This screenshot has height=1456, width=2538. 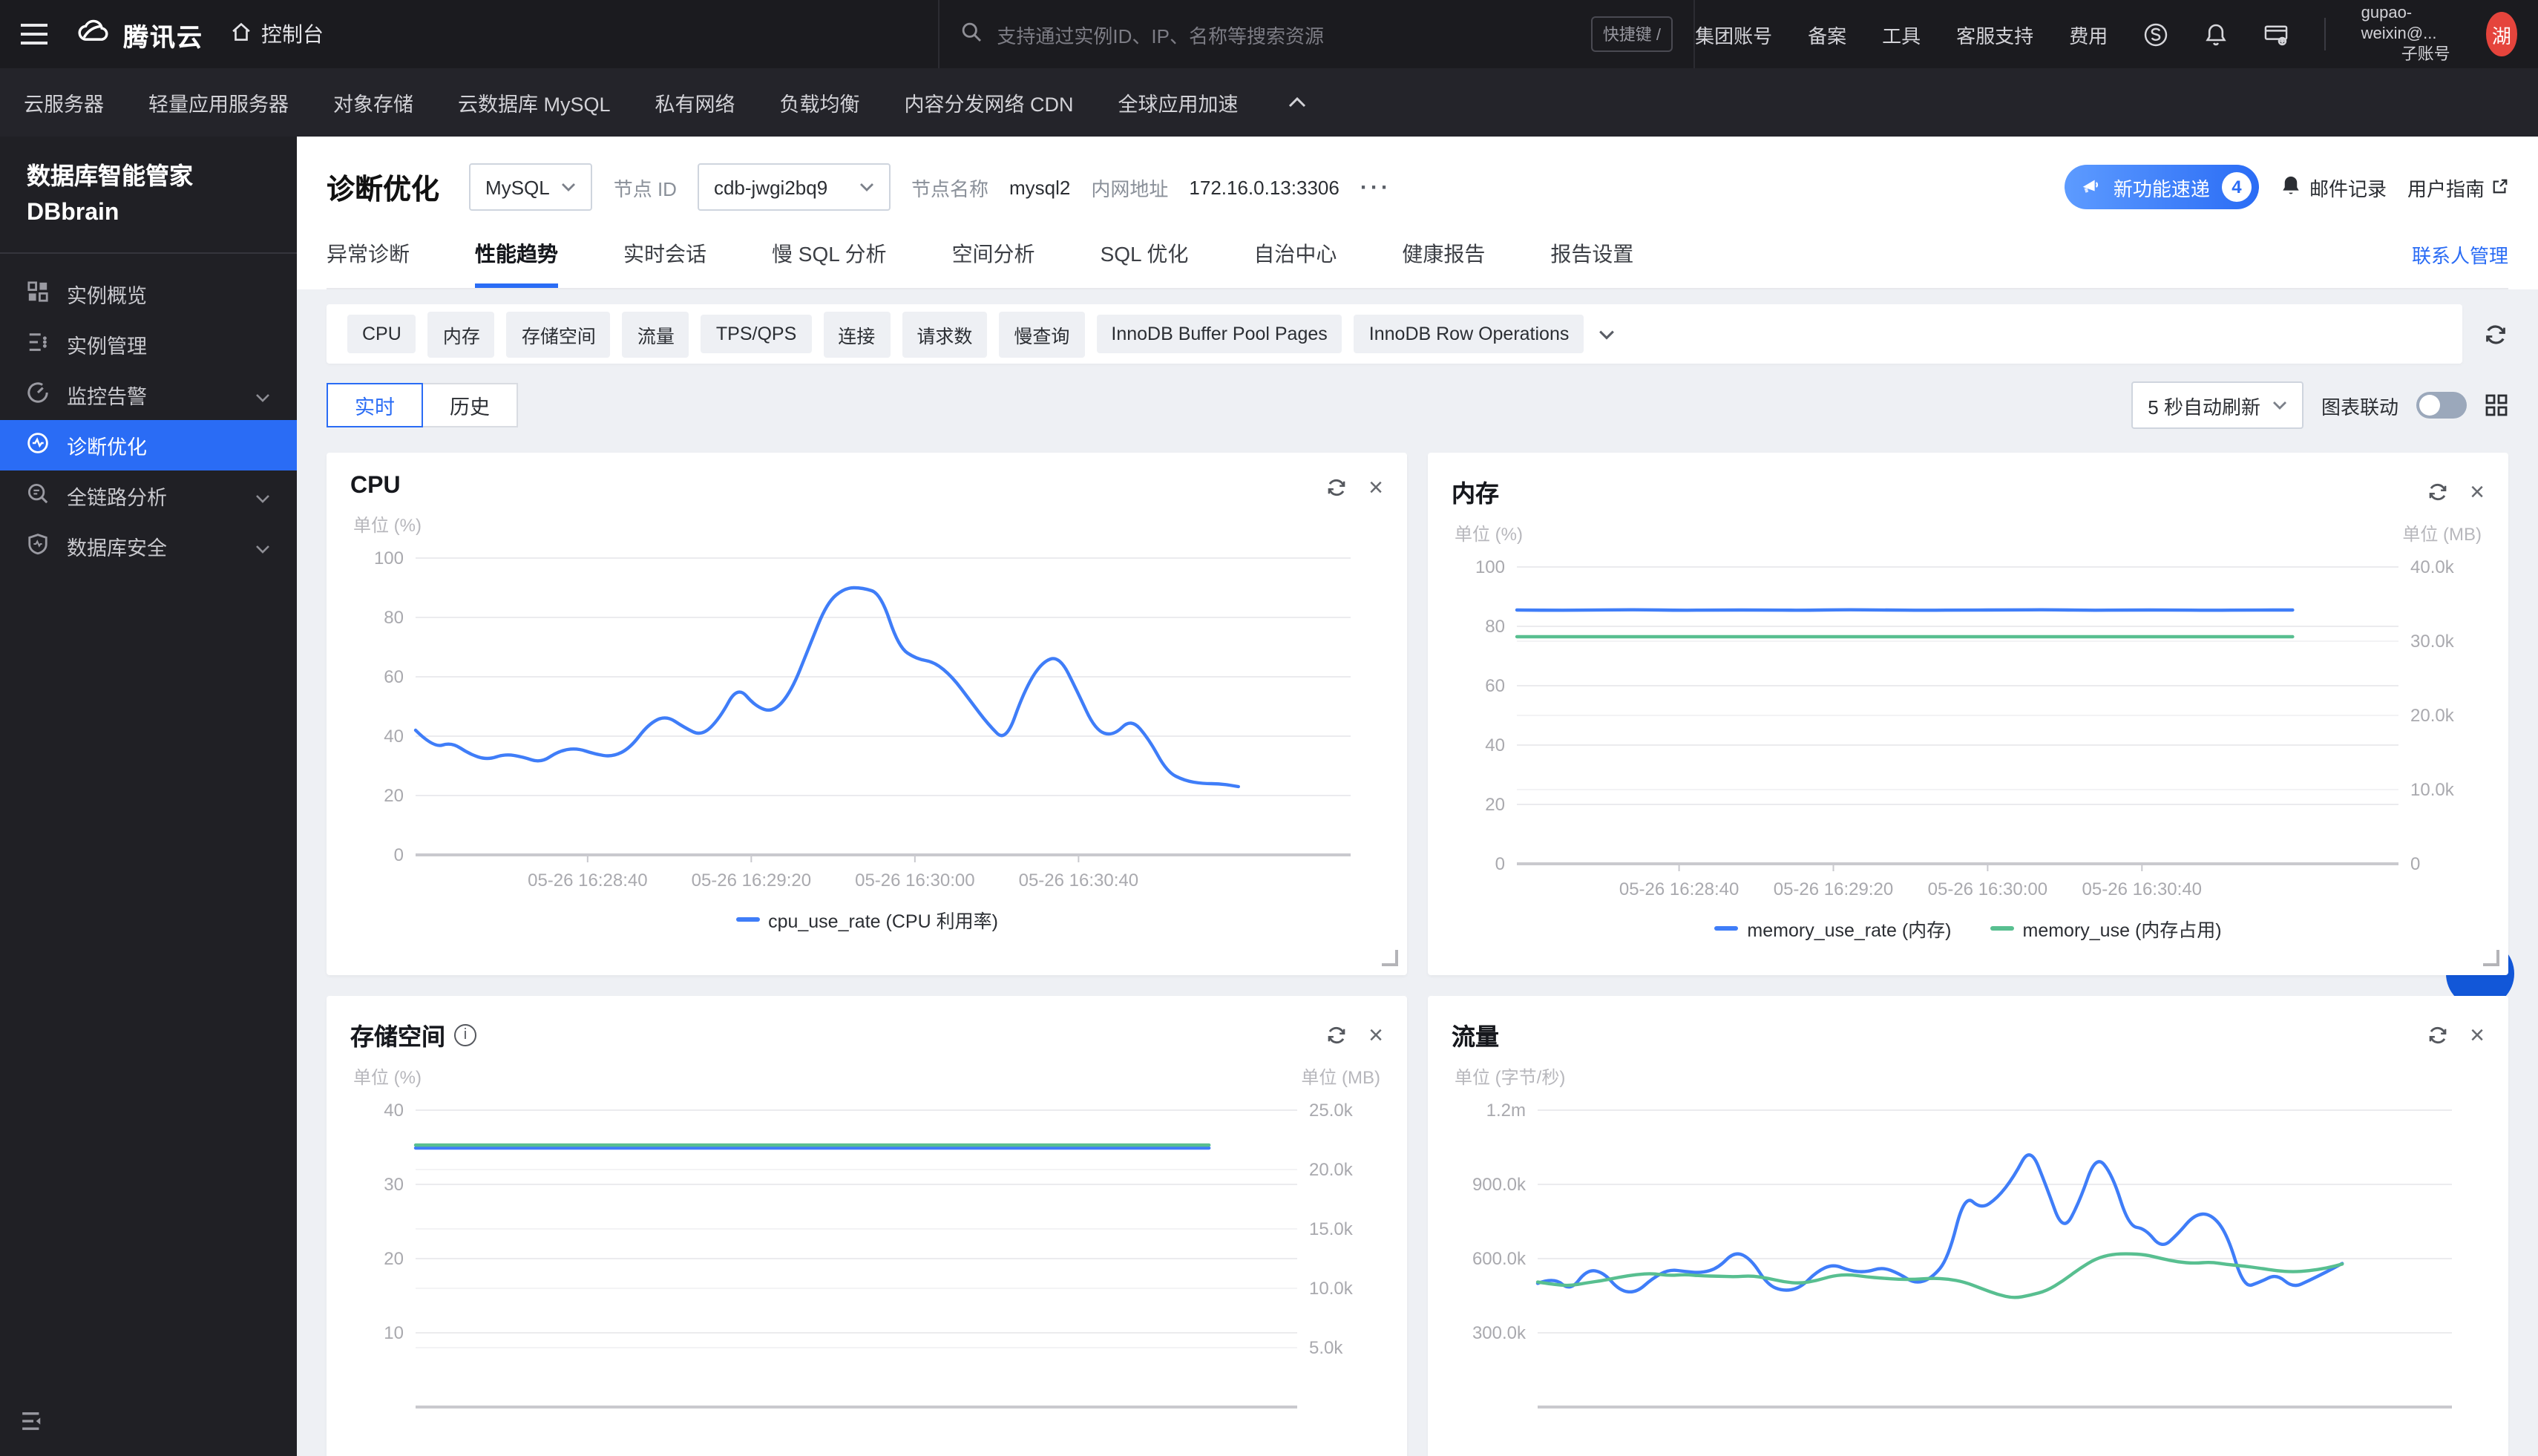 I want to click on view-toggle-0: 实时, so click(x=375, y=405).